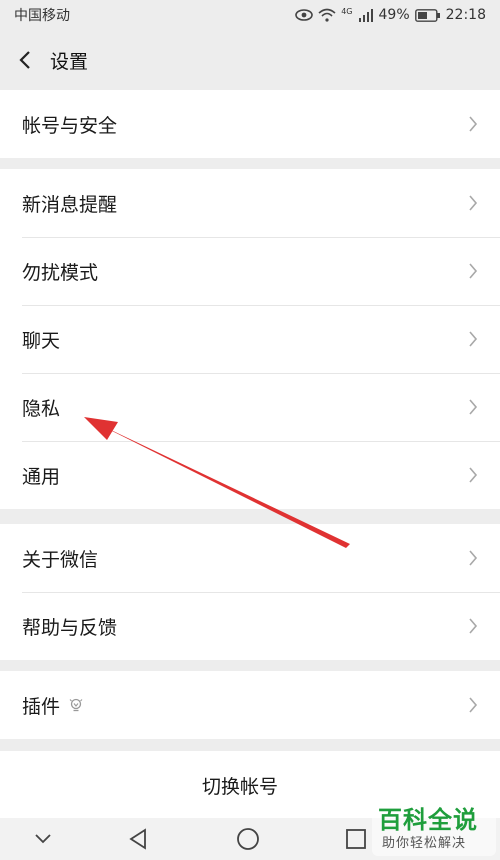  I want to click on row-account-security: 帐号与安全, so click(250, 124).